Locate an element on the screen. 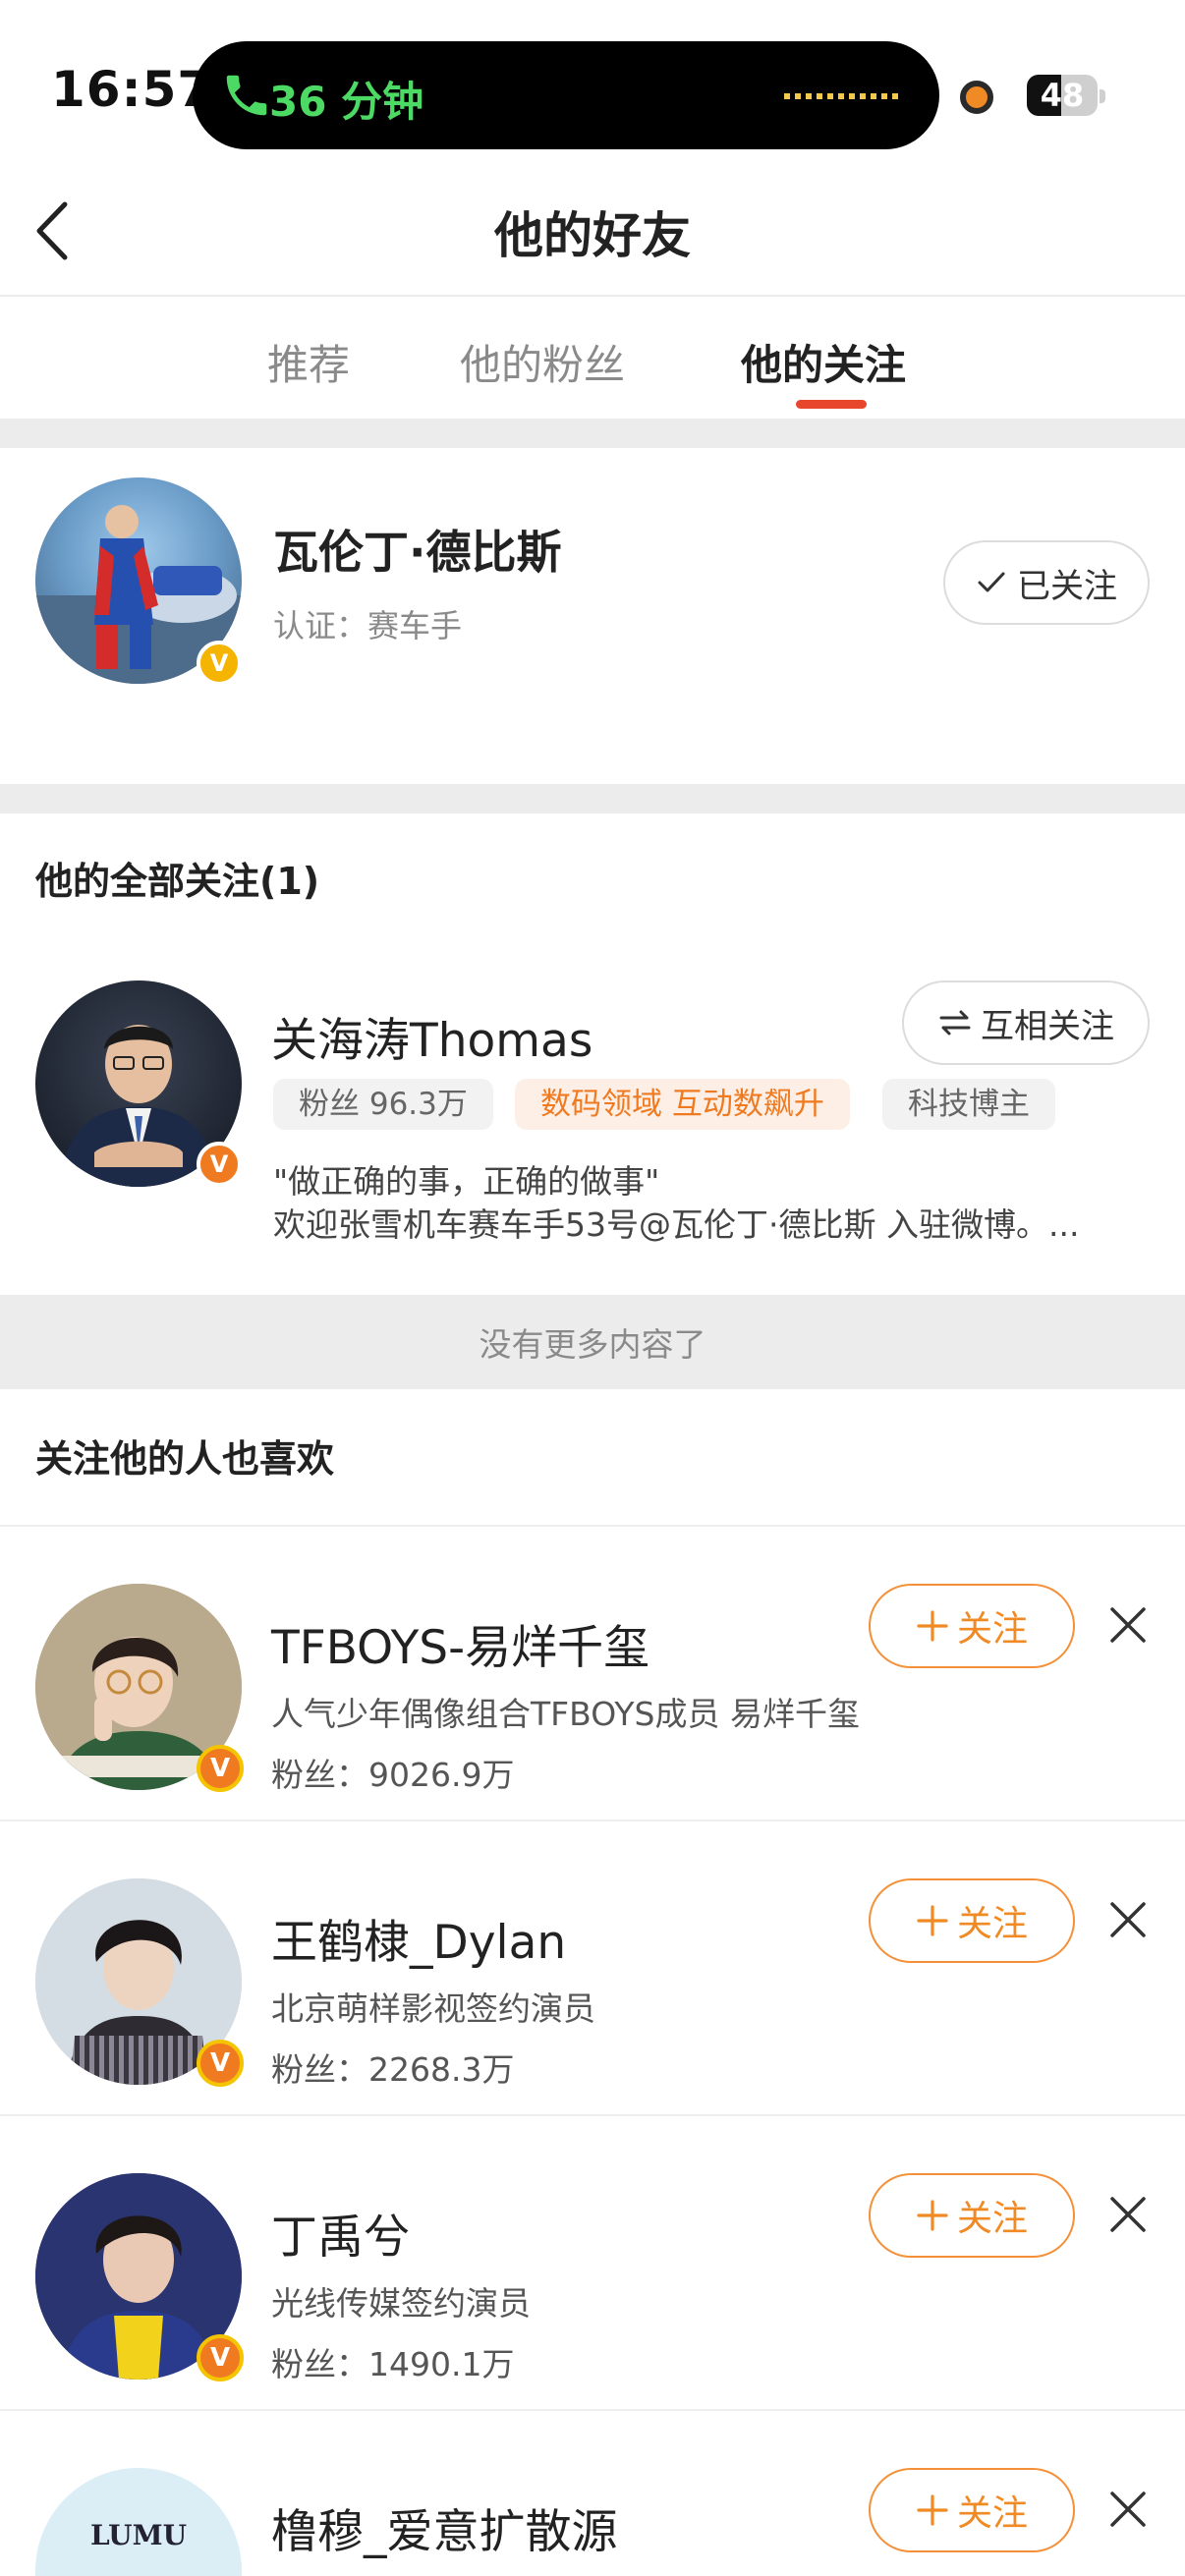 The image size is (1185, 2576). trending-tag: 数码领域 互动数飙升 is located at coordinates (683, 1104).